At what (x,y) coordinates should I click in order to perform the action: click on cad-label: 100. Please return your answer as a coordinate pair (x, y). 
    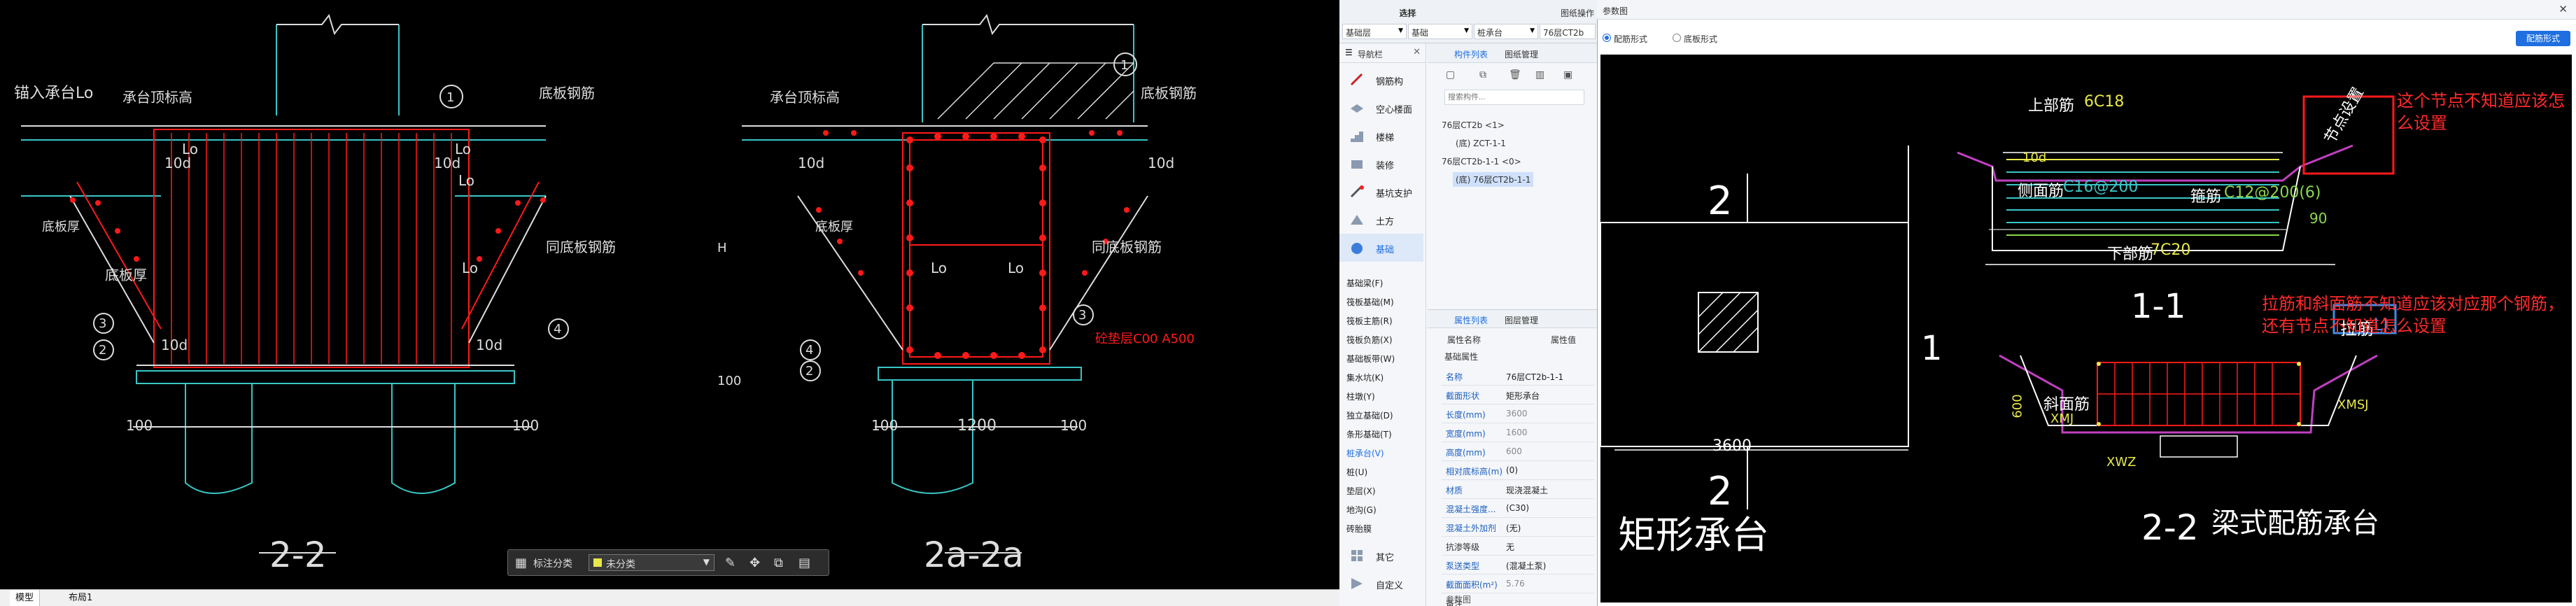
    Looking at the image, I should click on (1073, 425).